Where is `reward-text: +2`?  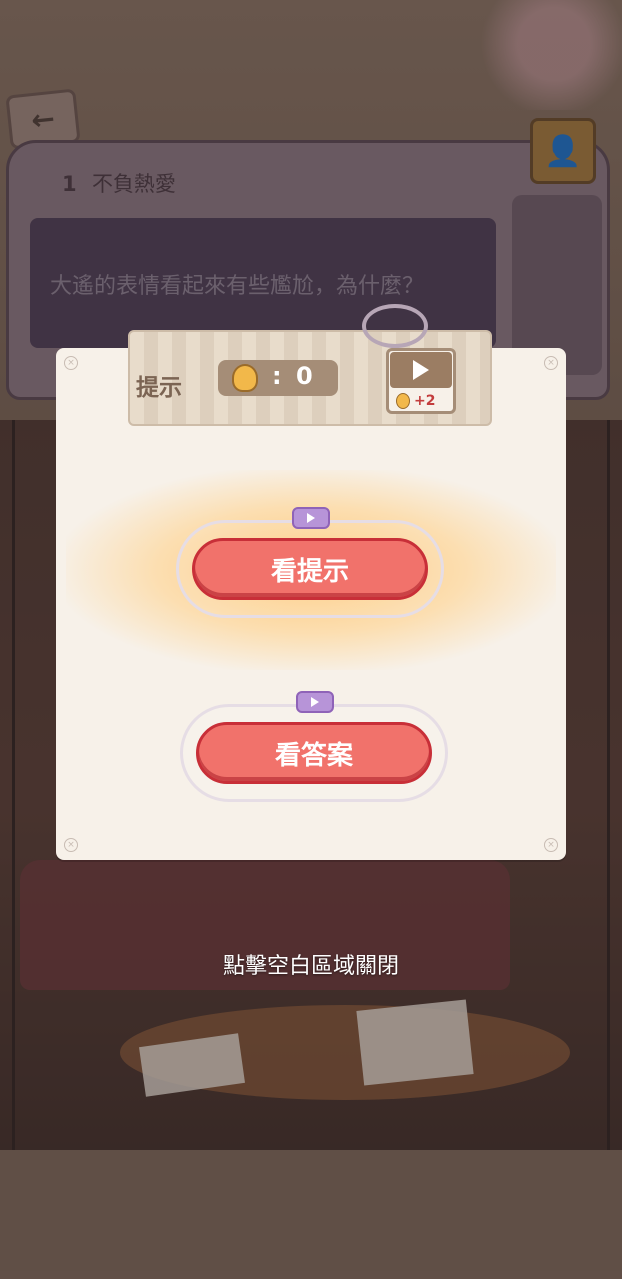 reward-text: +2 is located at coordinates (425, 401).